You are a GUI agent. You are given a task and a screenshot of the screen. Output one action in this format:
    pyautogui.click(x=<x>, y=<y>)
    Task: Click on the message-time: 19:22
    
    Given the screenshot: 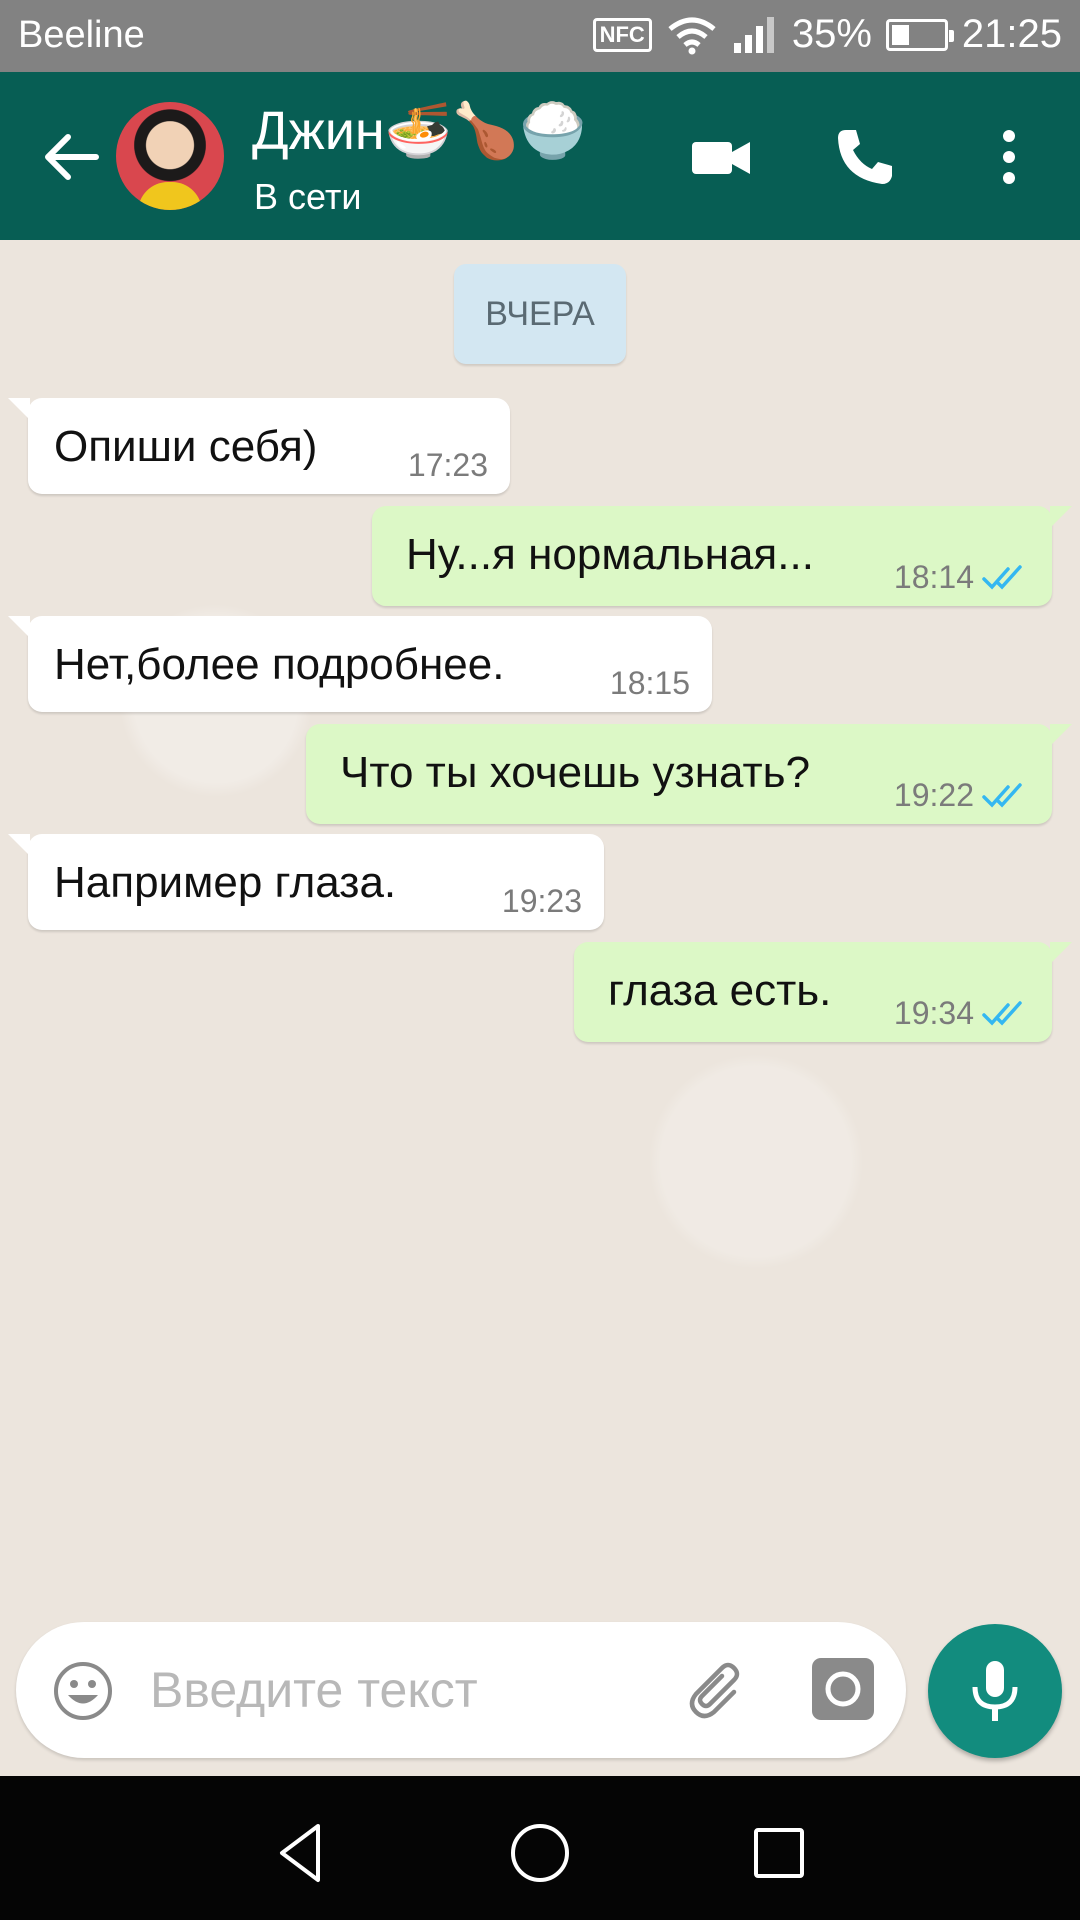 What is the action you would take?
    pyautogui.click(x=933, y=795)
    